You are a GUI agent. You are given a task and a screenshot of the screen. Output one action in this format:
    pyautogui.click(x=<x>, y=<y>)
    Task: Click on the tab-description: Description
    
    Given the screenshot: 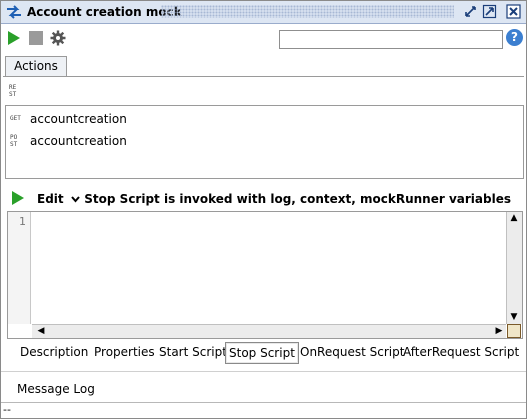 What is the action you would take?
    pyautogui.click(x=54, y=352)
    